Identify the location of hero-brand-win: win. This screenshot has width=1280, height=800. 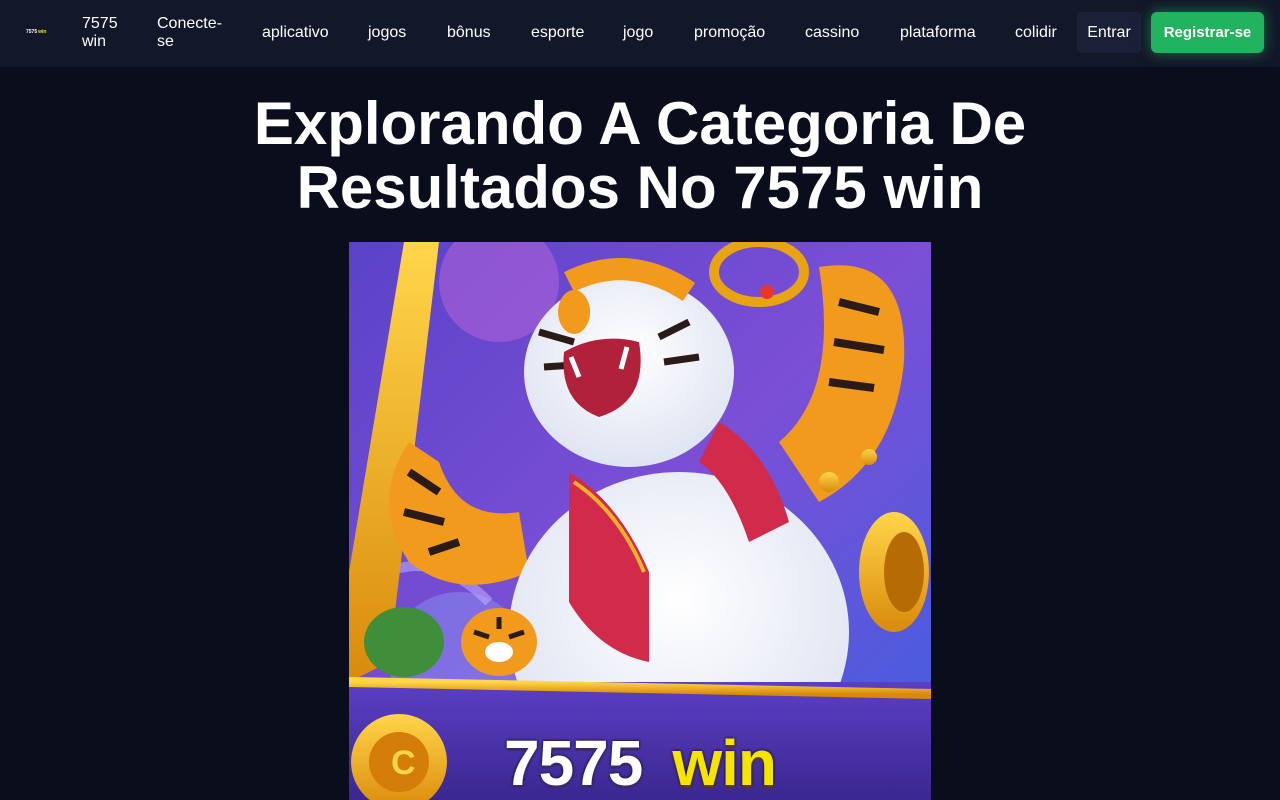
(724, 763).